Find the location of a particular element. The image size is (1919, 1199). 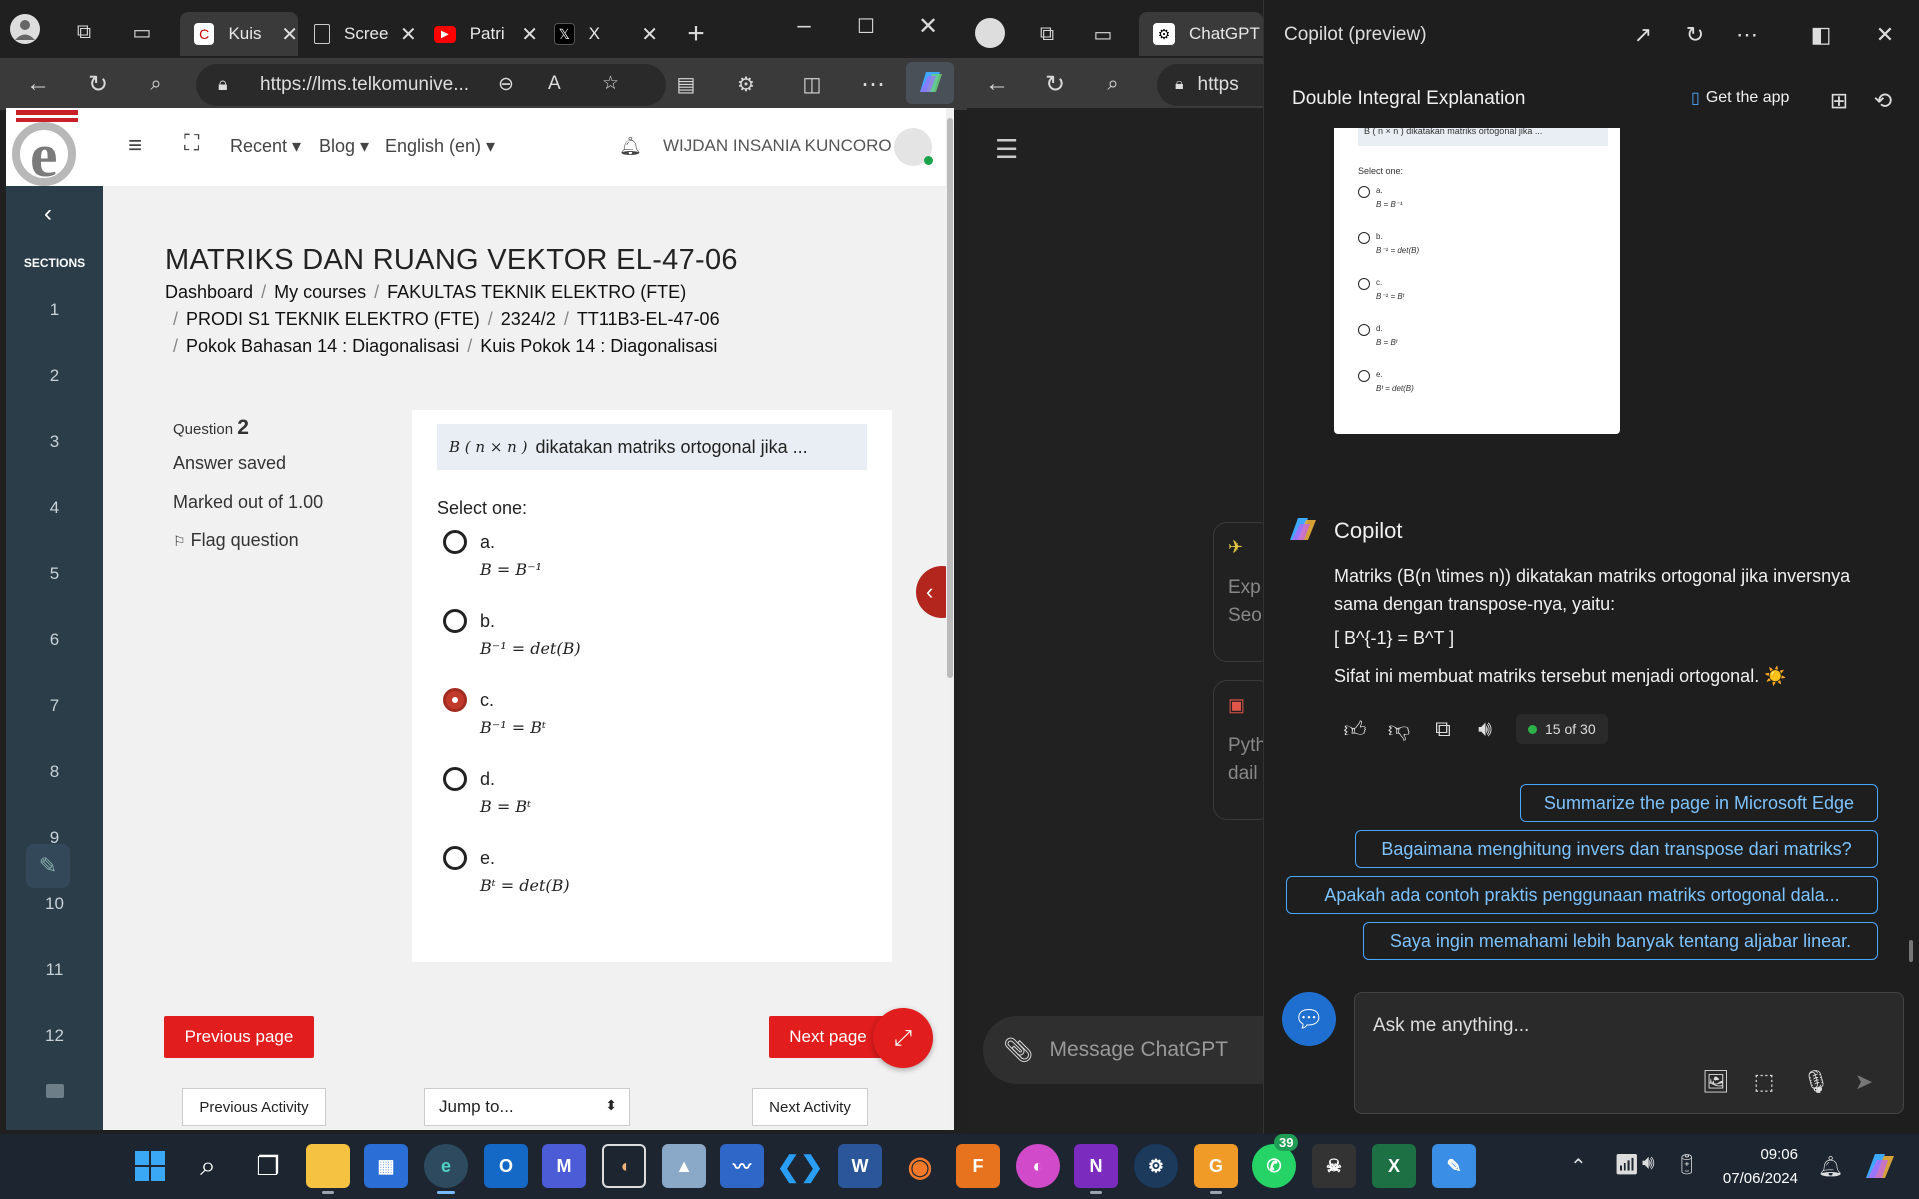

section-link: 8 is located at coordinates (54, 772).